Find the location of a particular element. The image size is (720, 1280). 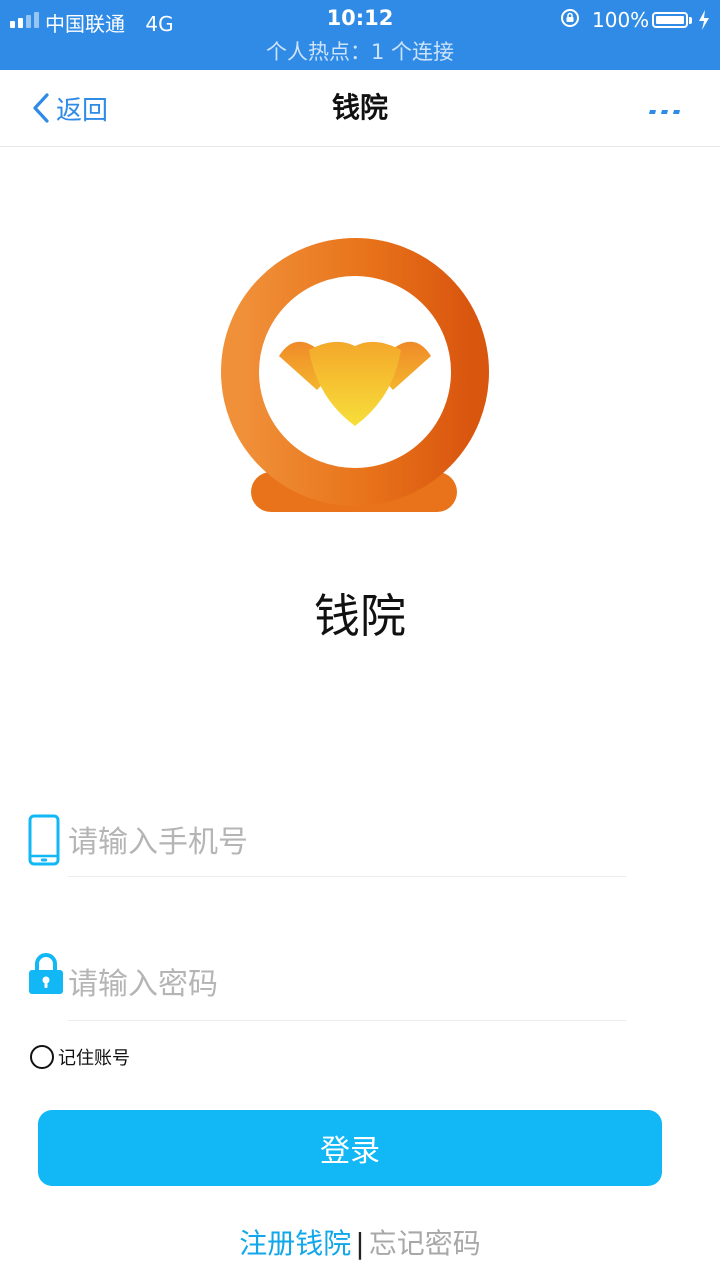

remember-account-label: 记住账号 is located at coordinates (94, 1058).